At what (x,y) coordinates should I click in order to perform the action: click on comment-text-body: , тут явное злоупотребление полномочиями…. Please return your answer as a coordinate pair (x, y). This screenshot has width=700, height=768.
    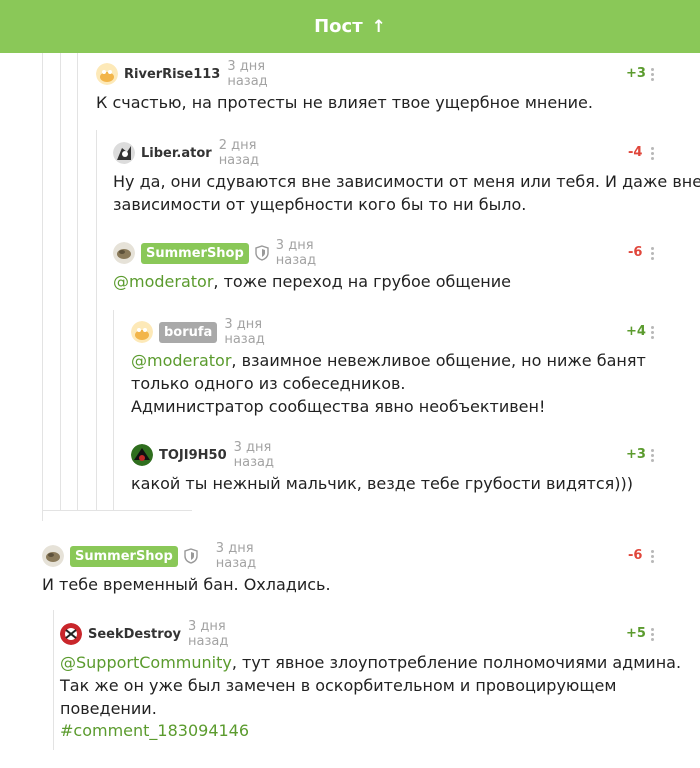
    Looking at the image, I should click on (456, 662).